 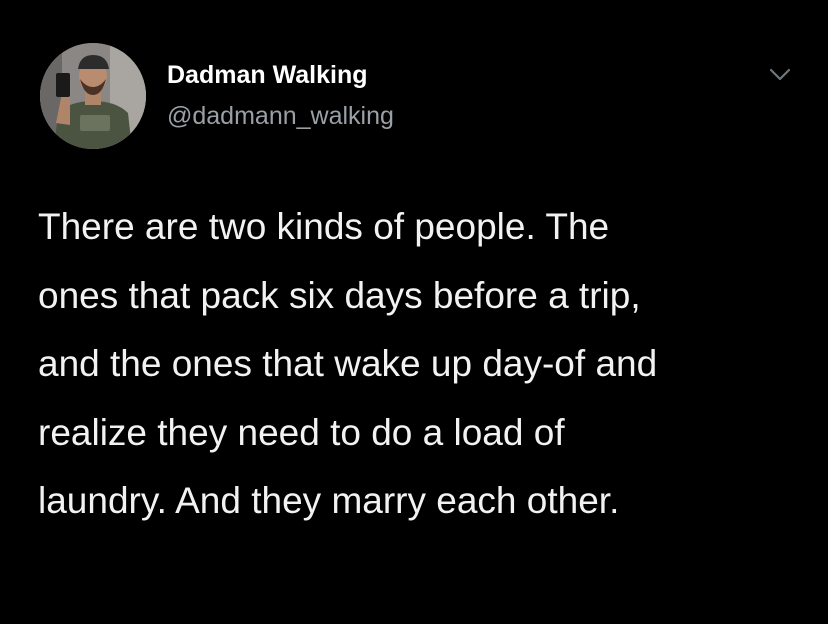 What do you see at coordinates (780, 75) in the screenshot?
I see `chevron-down-icon` at bounding box center [780, 75].